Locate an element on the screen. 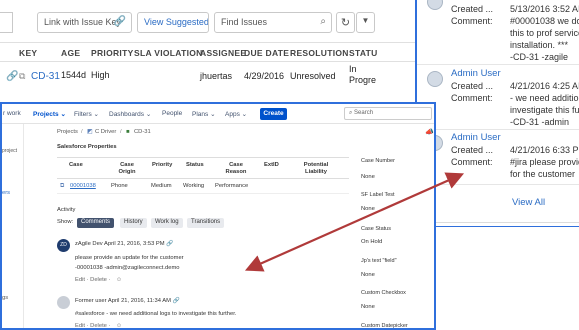 The width and height of the screenshot is (579, 330). tab-work-log: Work log is located at coordinates (167, 223).